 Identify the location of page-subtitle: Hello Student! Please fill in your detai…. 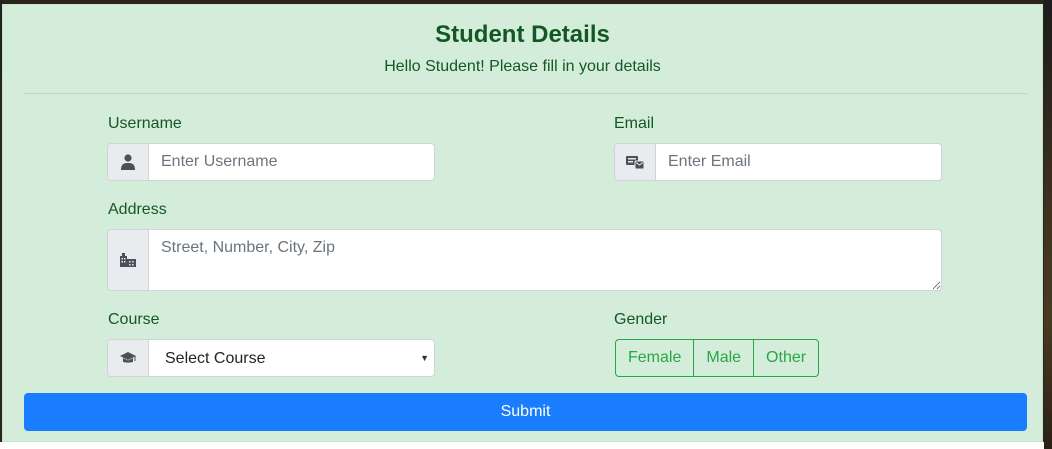
(522, 66).